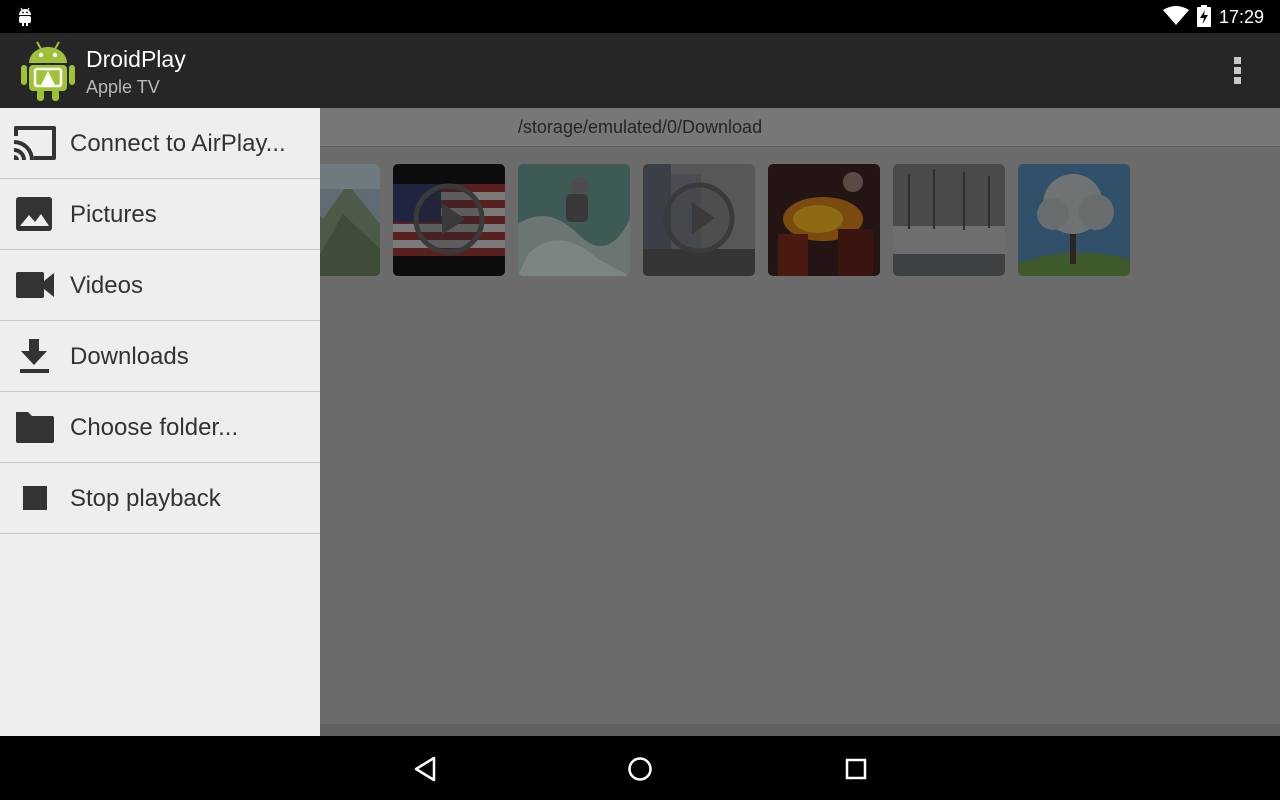  What do you see at coordinates (35, 143) in the screenshot?
I see `cast-icon` at bounding box center [35, 143].